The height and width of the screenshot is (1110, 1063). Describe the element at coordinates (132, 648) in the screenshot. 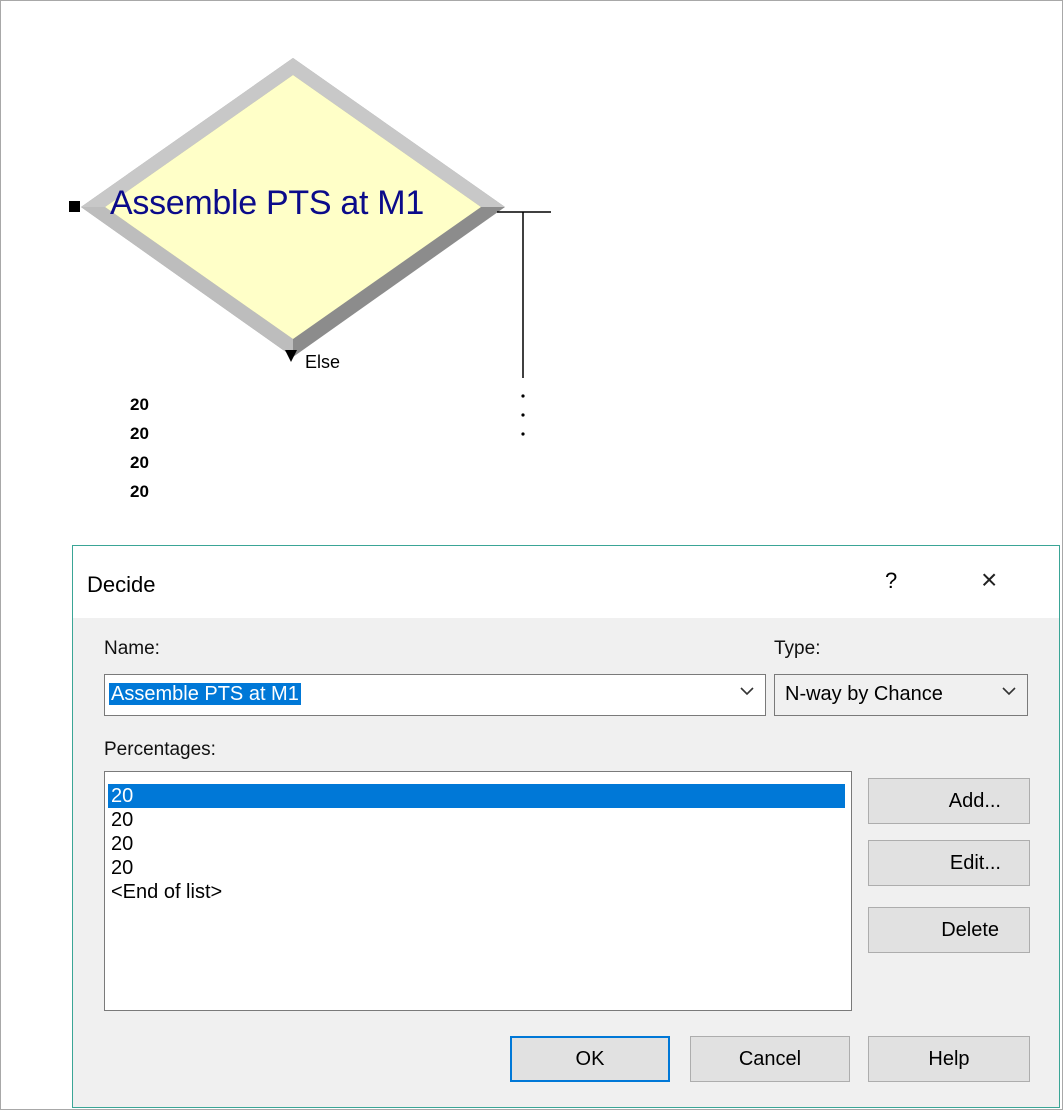

I see `name-label: Name:` at that location.